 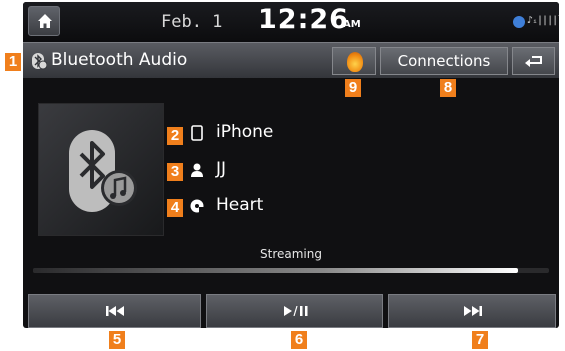 I want to click on previous-track-icon, so click(x=115, y=311).